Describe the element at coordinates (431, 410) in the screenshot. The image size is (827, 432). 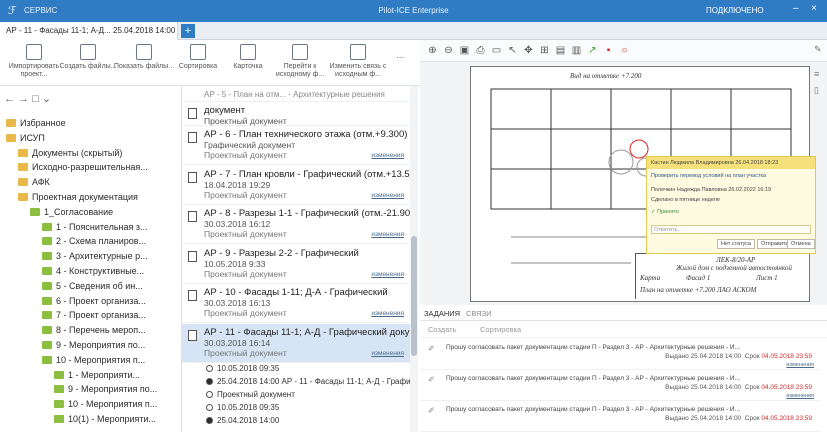
I see `task-icon: ✐` at that location.